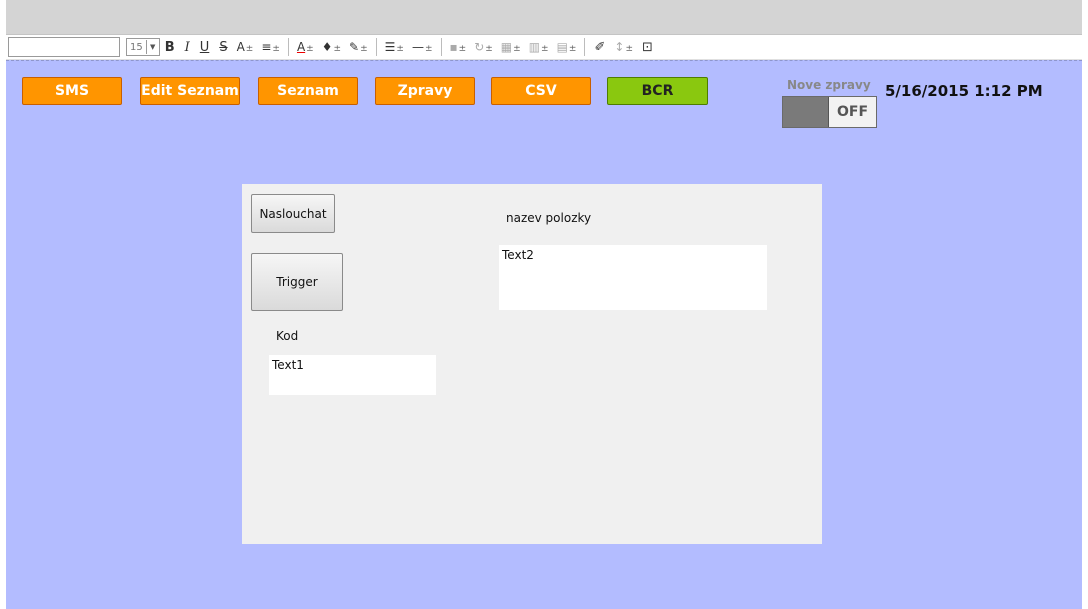 The width and height of the screenshot is (1088, 609). What do you see at coordinates (479, 47) in the screenshot?
I see `rotate-icon: ↻` at bounding box center [479, 47].